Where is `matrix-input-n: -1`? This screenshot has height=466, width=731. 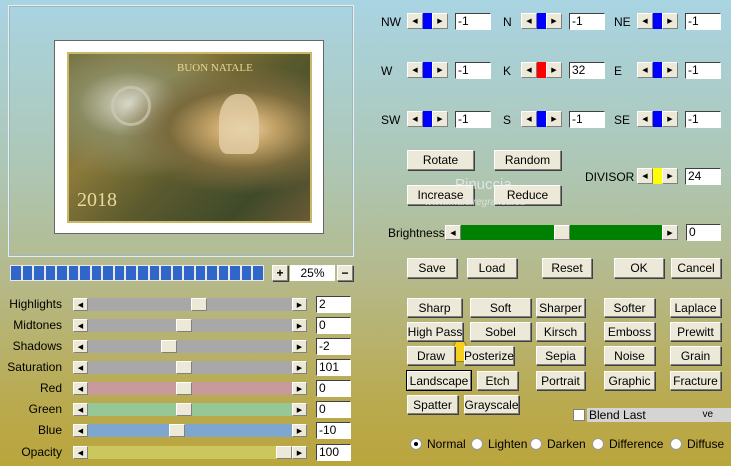 matrix-input-n: -1 is located at coordinates (587, 21).